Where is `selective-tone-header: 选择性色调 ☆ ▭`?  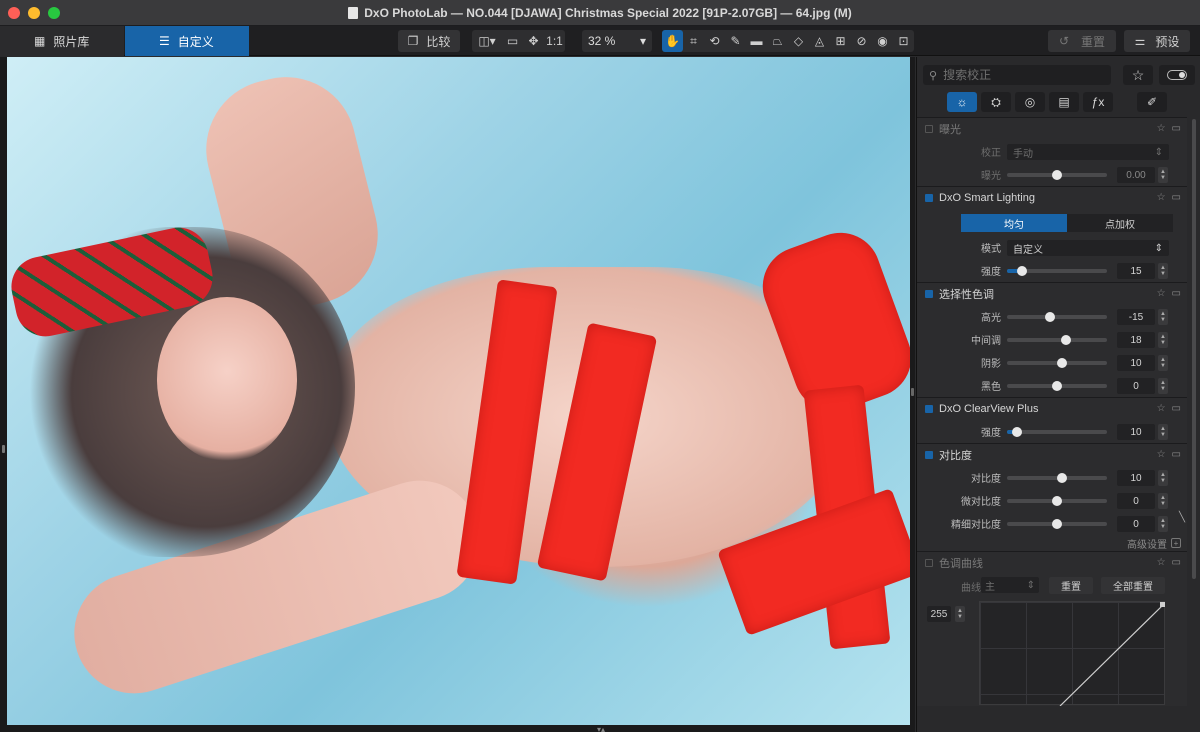 selective-tone-header: 选择性色调 ☆ ▭ is located at coordinates (1052, 294).